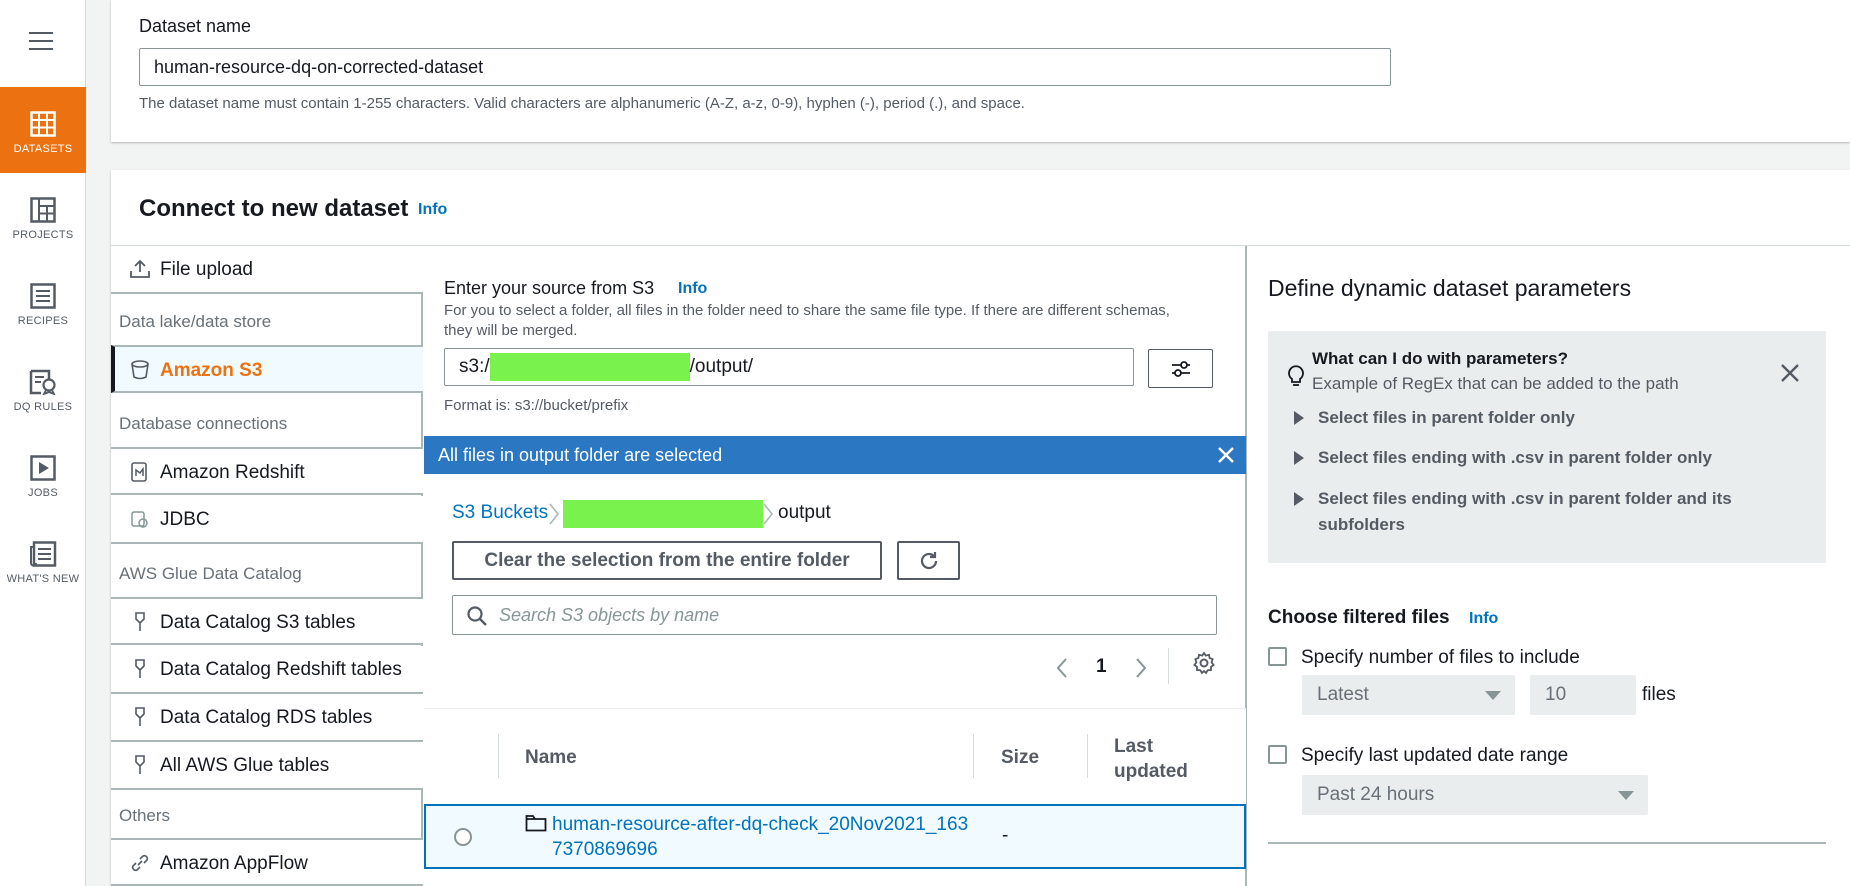 The height and width of the screenshot is (886, 1850). I want to click on redacted-bucket, so click(589, 366).